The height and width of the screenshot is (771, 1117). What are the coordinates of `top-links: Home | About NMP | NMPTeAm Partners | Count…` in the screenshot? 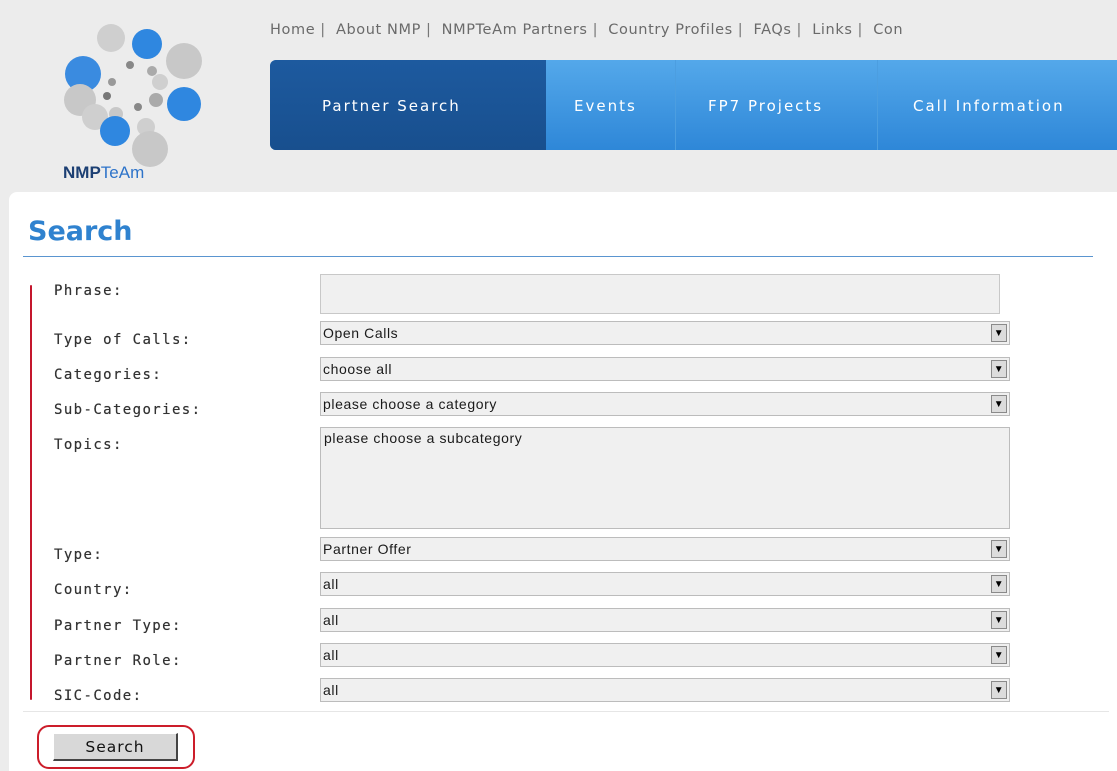 It's located at (587, 30).